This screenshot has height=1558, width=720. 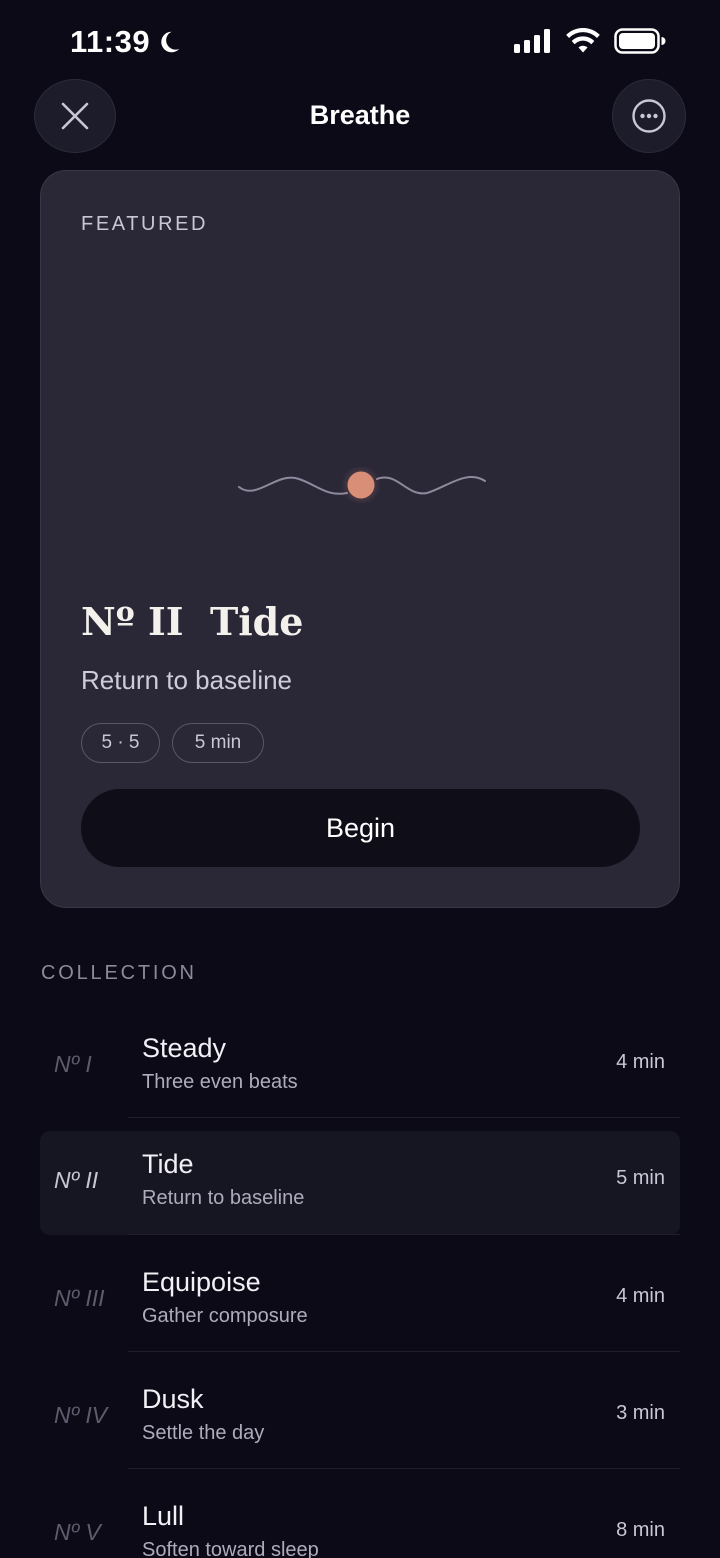 I want to click on list-item-title: Tide, so click(x=168, y=1164).